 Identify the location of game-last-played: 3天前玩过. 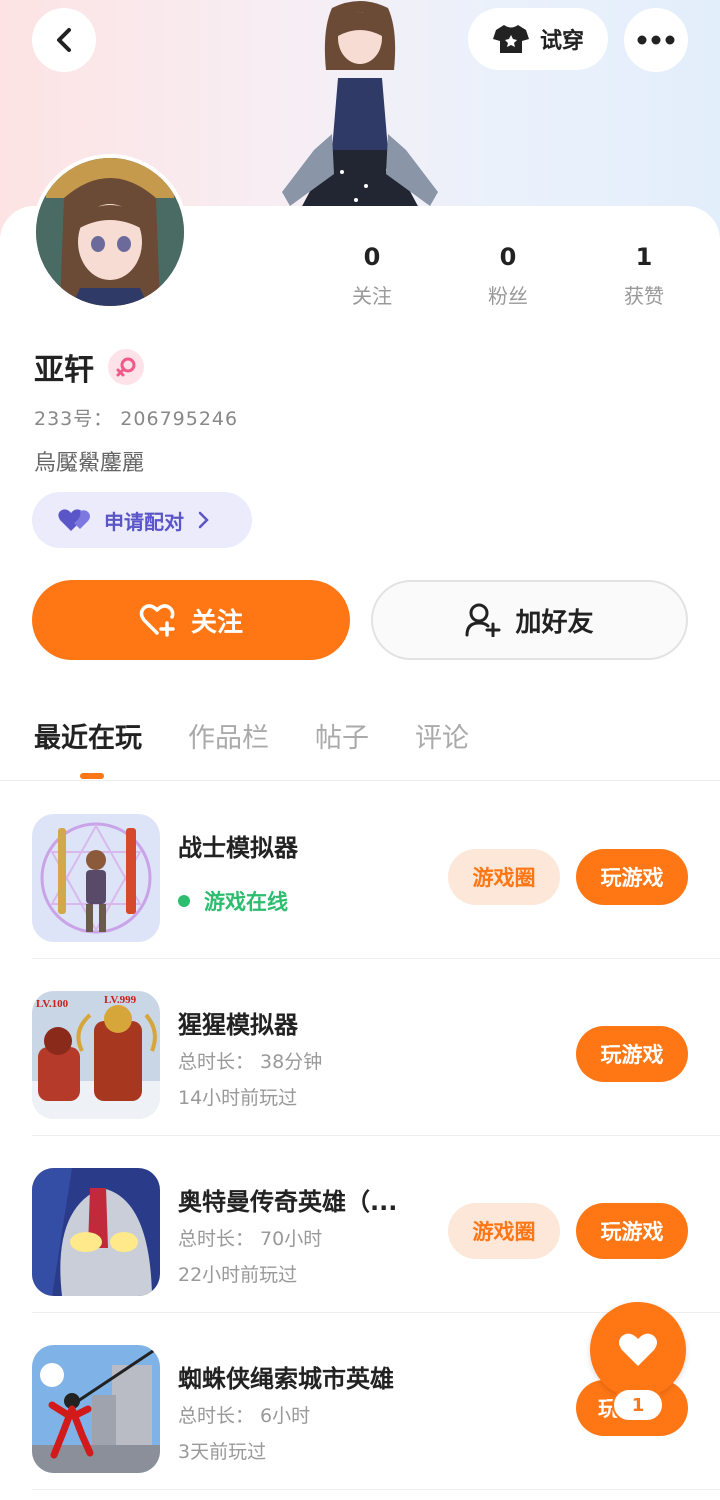
(222, 1452).